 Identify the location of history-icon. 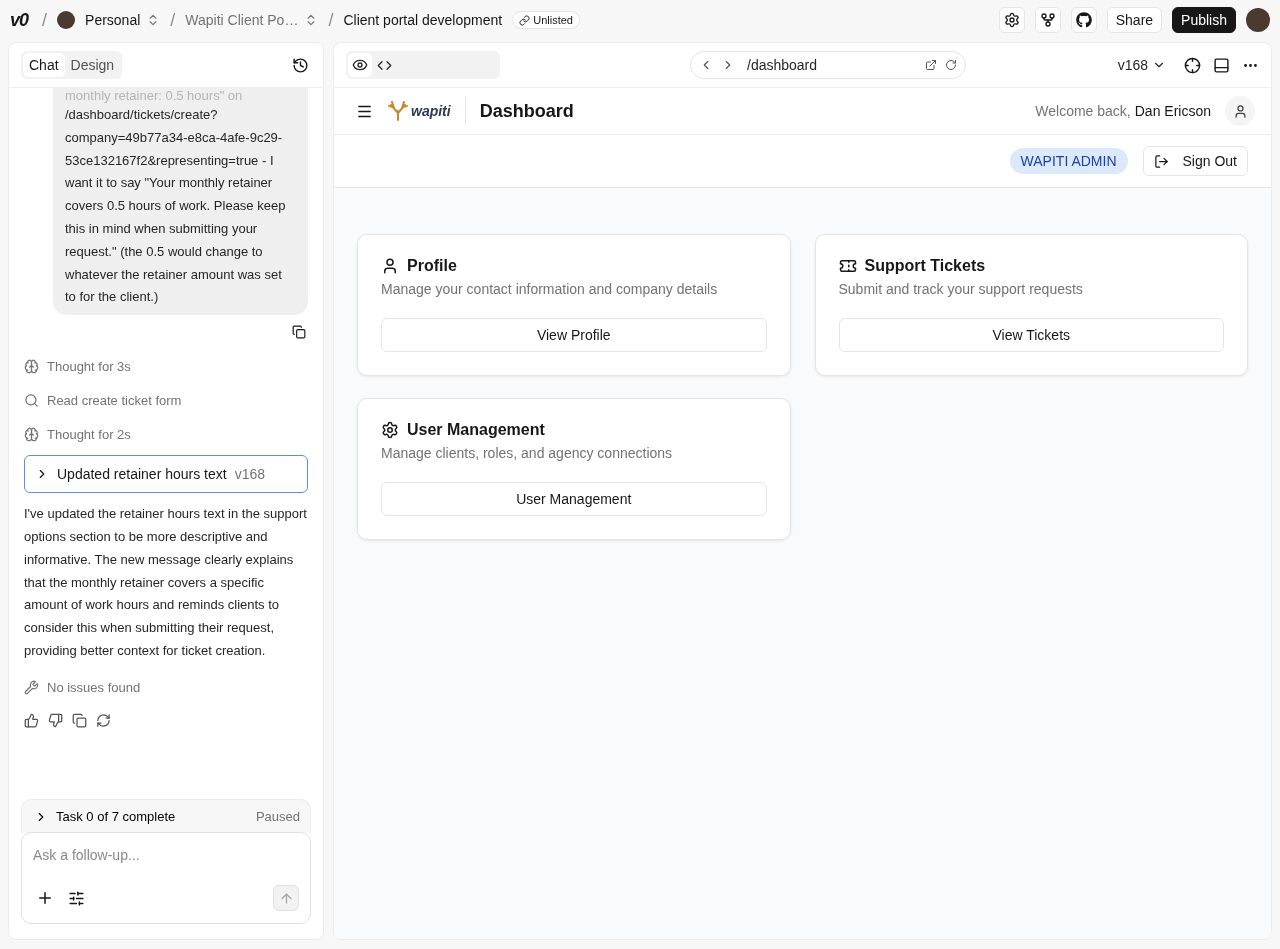
(300, 65).